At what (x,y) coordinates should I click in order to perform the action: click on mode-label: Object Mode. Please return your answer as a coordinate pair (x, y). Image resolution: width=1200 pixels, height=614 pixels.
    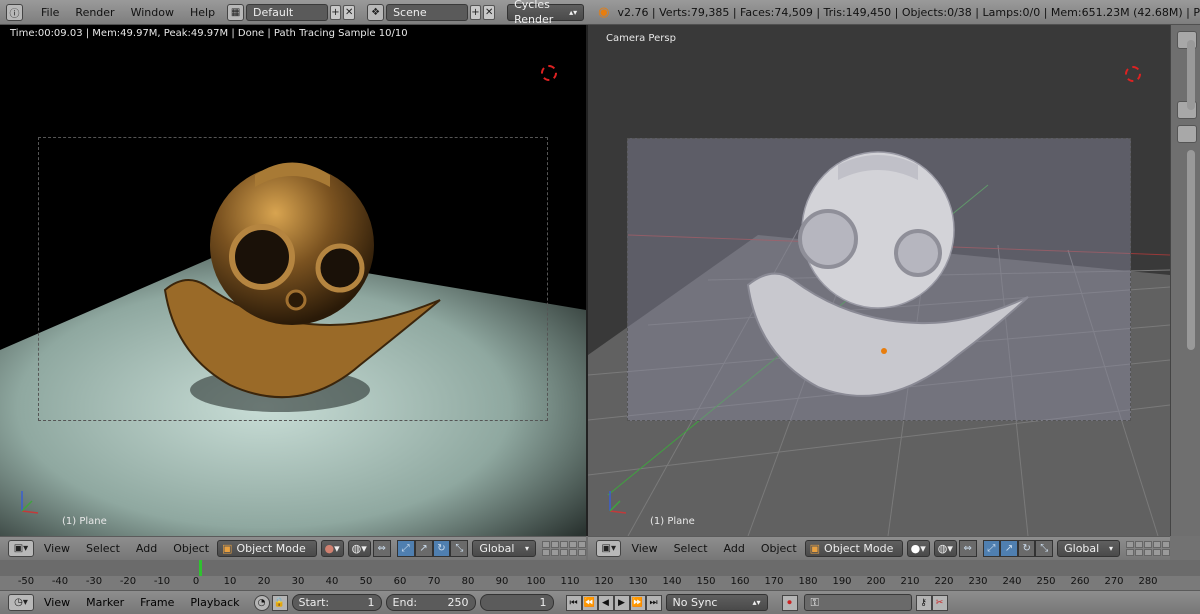
    Looking at the image, I should click on (859, 548).